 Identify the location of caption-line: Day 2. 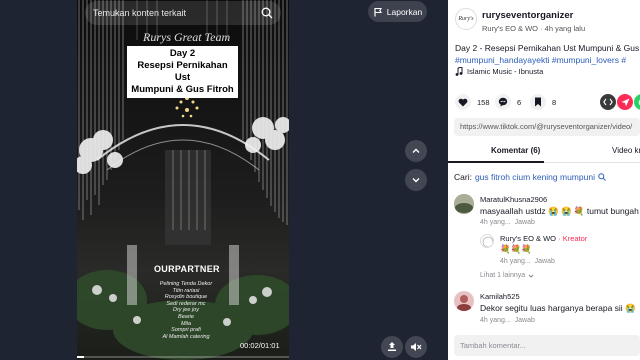
(182, 53).